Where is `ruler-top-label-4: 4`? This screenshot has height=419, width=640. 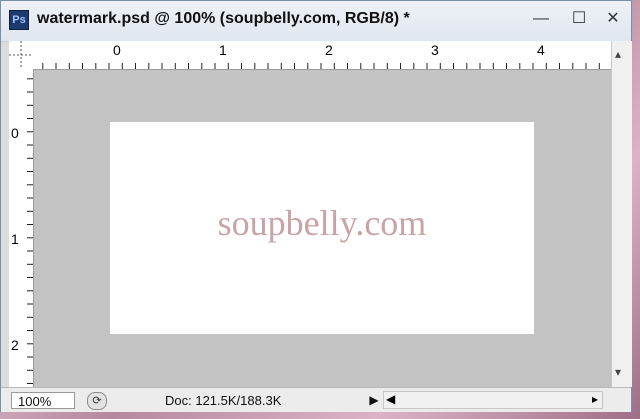
ruler-top-label-4: 4 is located at coordinates (541, 50).